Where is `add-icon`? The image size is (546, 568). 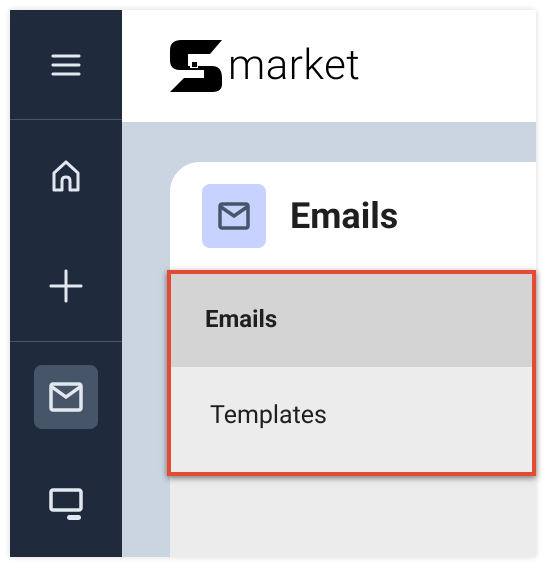 add-icon is located at coordinates (66, 285).